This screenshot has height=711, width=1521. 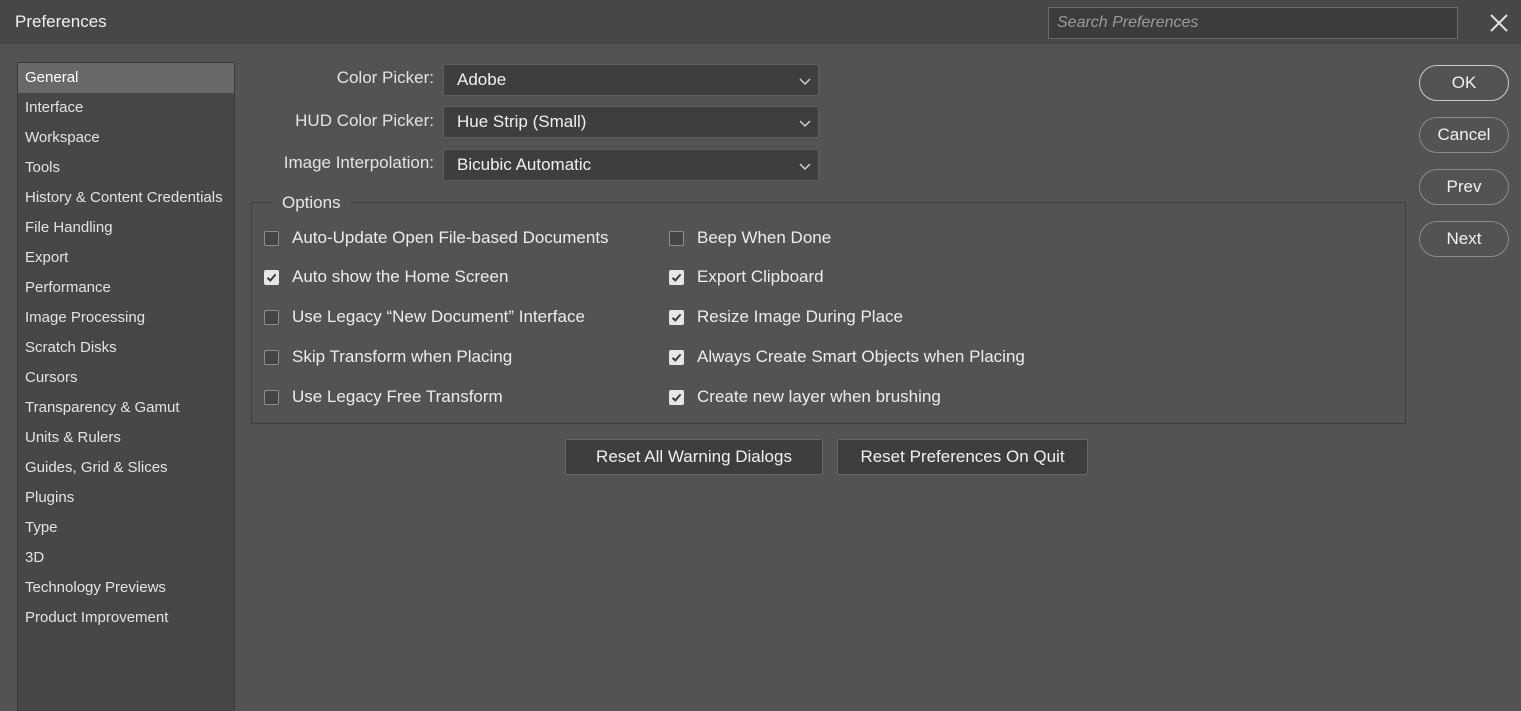 I want to click on option-skip-transform-placing: Skip Transform when Placing, so click(x=388, y=357).